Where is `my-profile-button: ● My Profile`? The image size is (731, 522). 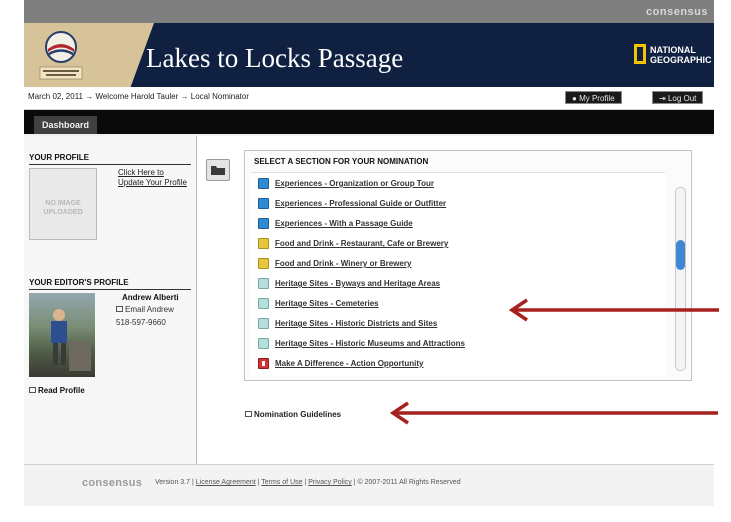 my-profile-button: ● My Profile is located at coordinates (593, 97).